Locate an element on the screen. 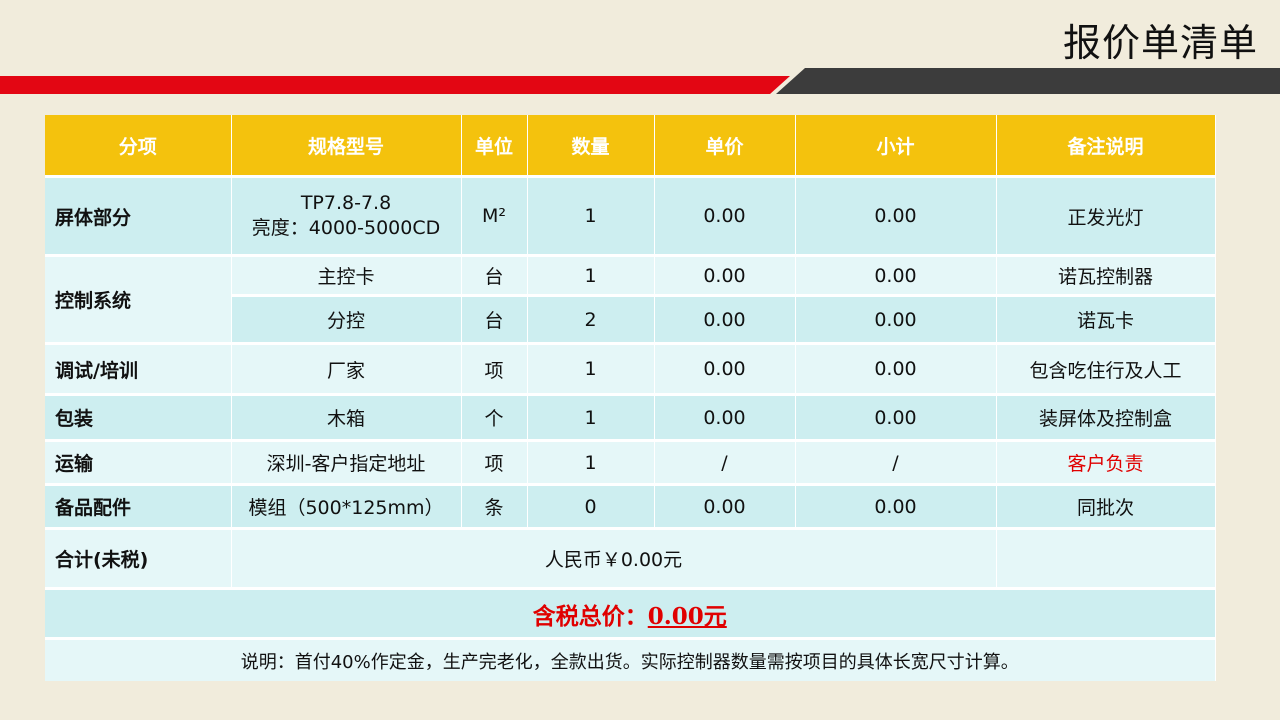  table-row: 运输 深圳-客户指定地址 项 1 / / 客户负责 is located at coordinates (630, 462).